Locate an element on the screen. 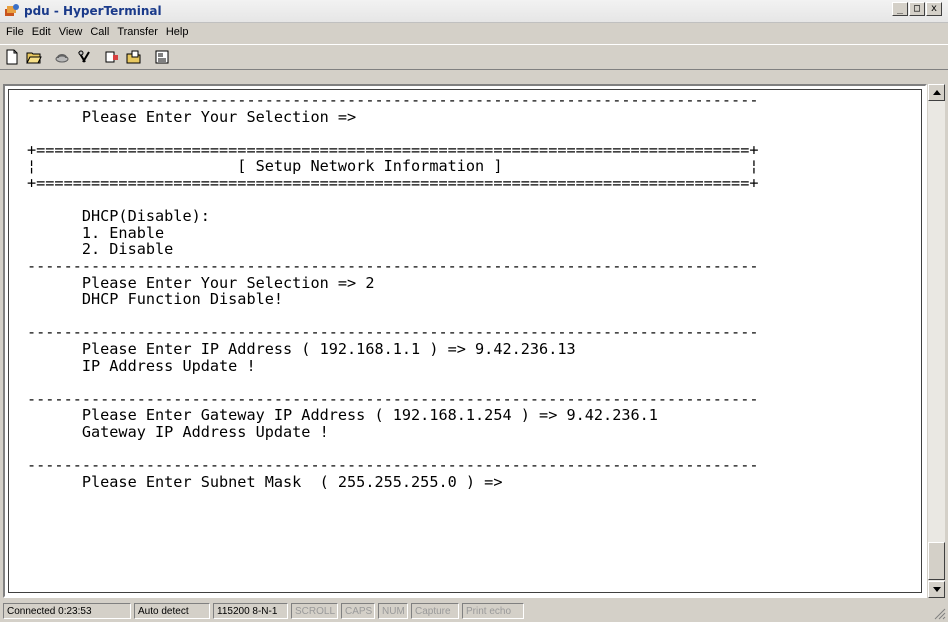  new-icon is located at coordinates (12, 57).